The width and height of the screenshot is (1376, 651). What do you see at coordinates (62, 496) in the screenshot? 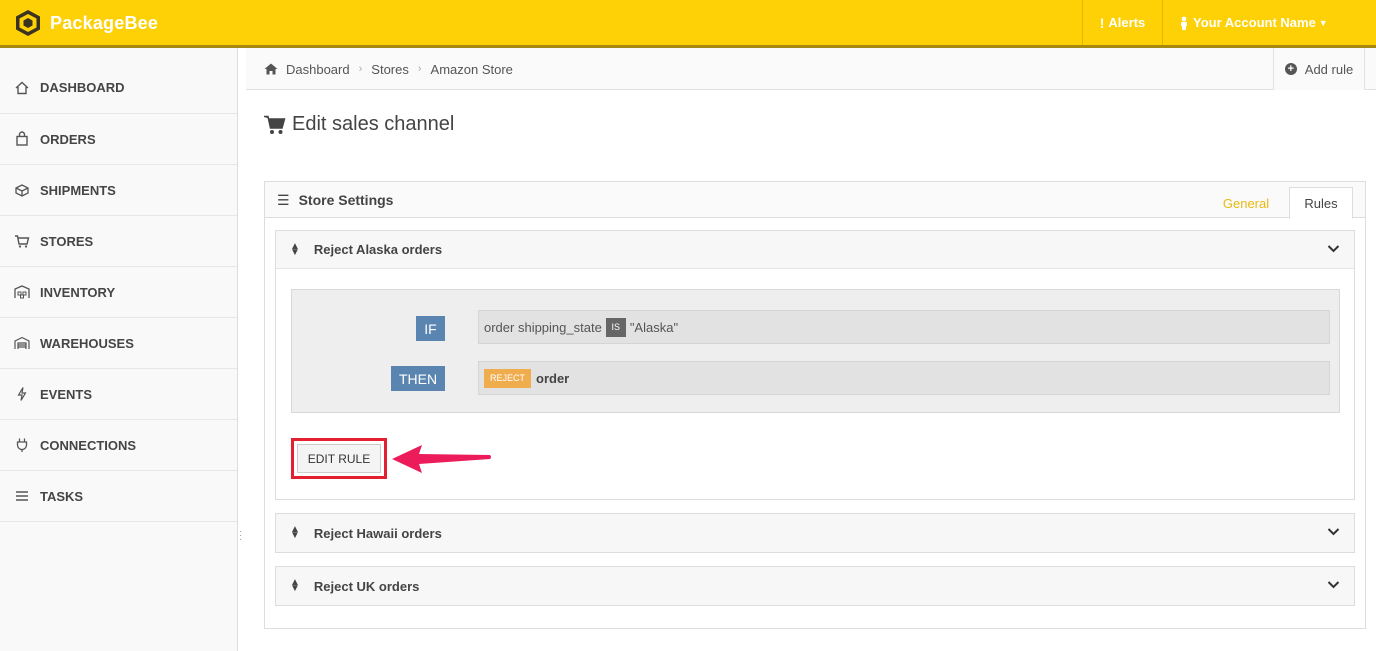
I see `sidebar-item-label: TASKS` at bounding box center [62, 496].